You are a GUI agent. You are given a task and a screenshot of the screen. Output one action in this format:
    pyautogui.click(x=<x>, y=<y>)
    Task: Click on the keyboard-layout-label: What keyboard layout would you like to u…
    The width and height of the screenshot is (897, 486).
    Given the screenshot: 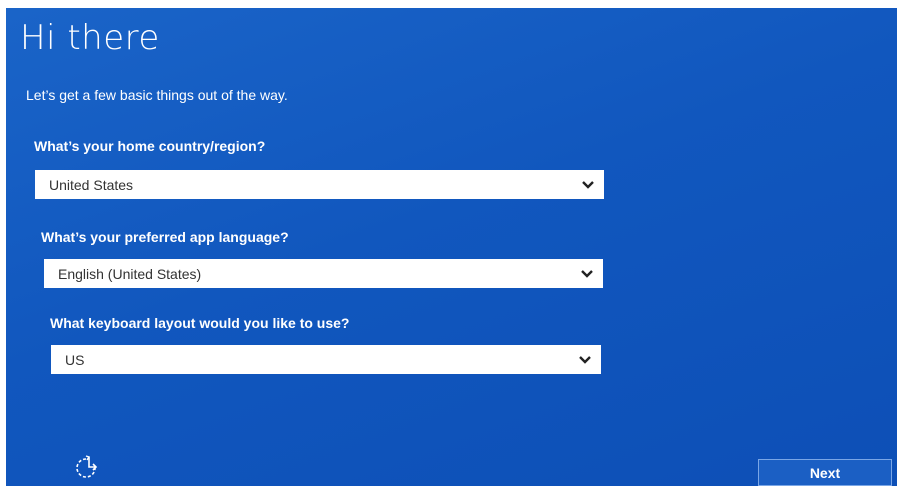 What is the action you would take?
    pyautogui.click(x=200, y=323)
    